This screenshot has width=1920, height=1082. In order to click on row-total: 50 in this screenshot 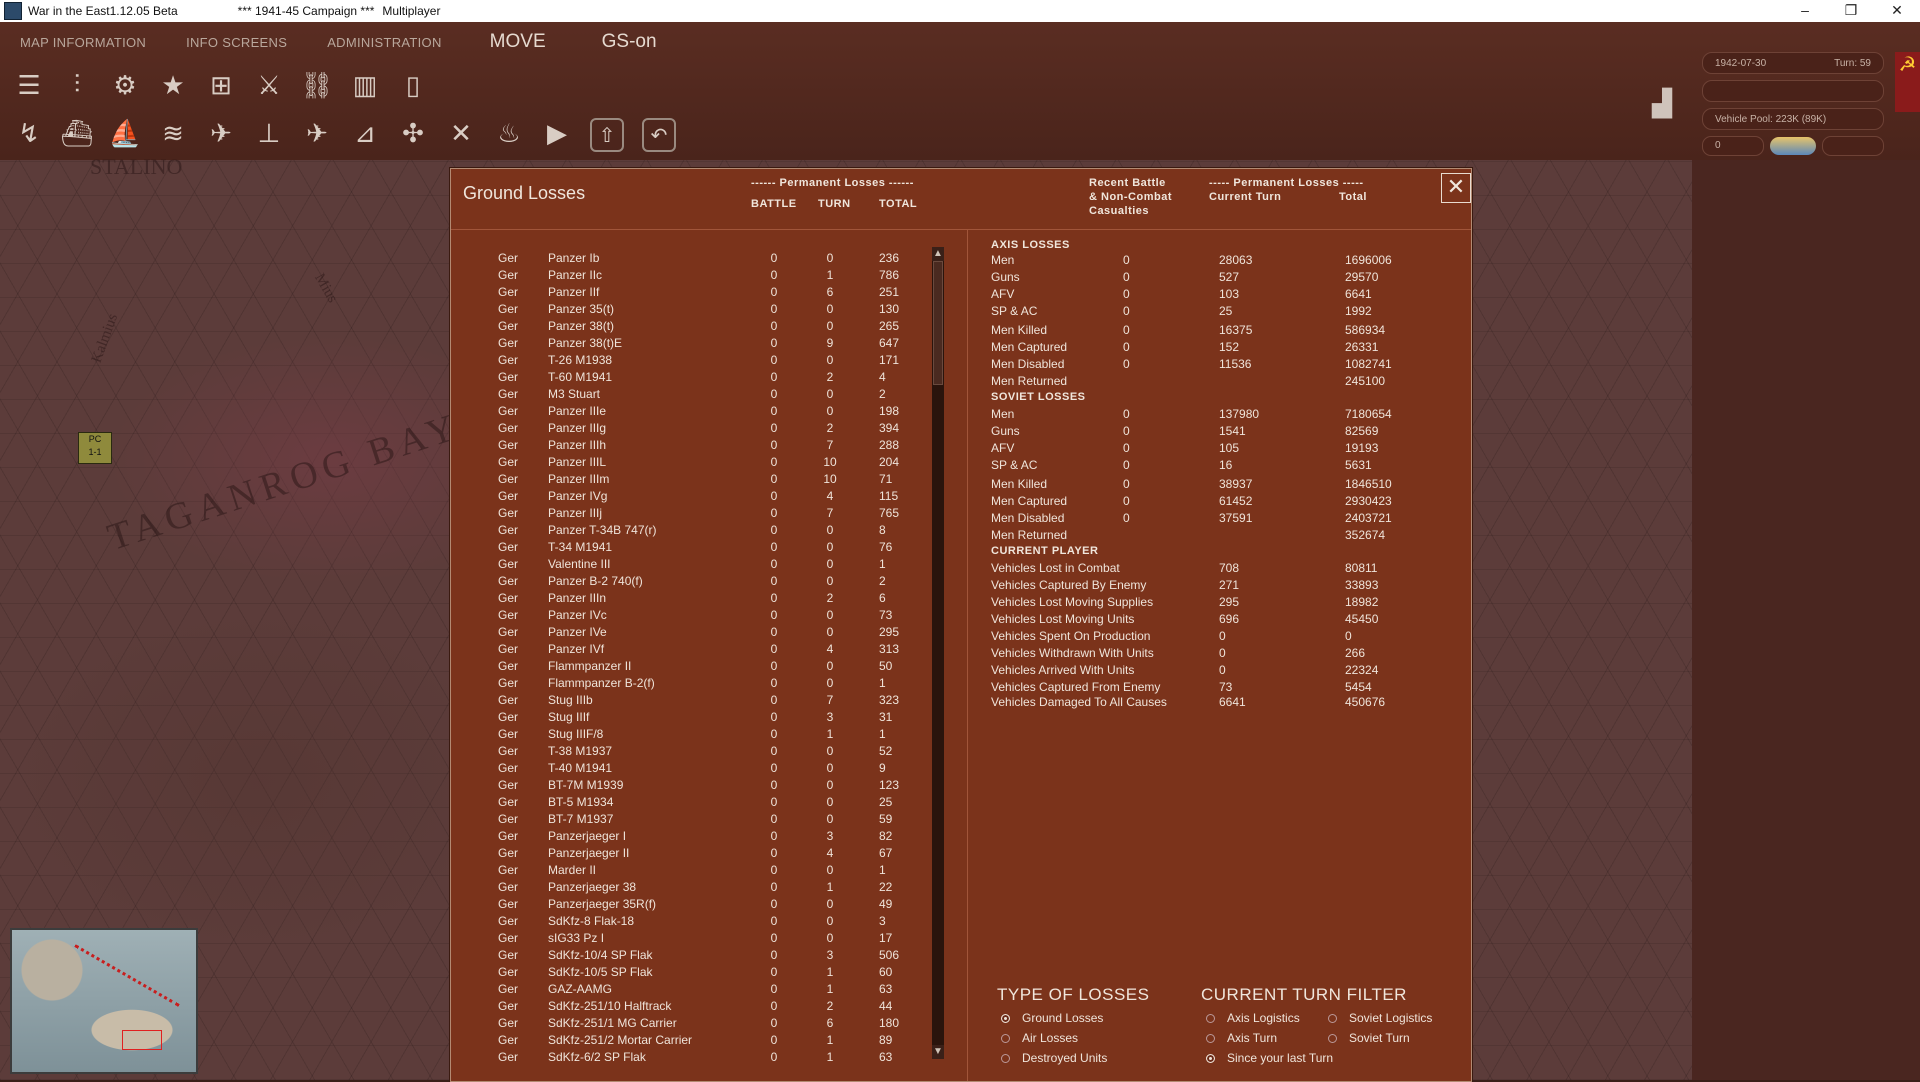, I will do `click(886, 666)`.